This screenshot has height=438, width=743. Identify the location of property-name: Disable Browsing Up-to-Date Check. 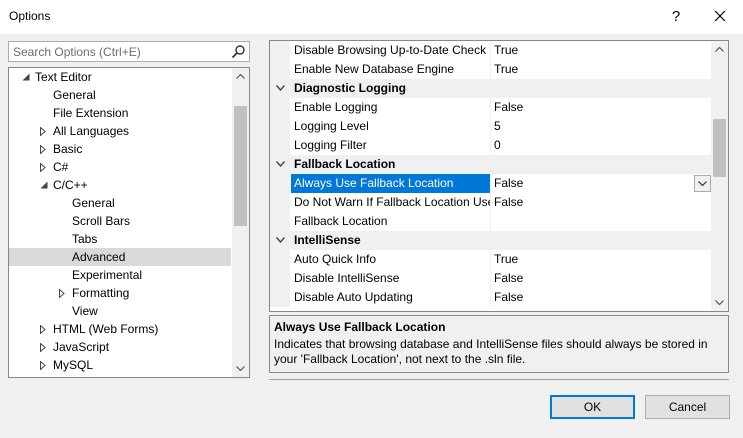
(390, 50).